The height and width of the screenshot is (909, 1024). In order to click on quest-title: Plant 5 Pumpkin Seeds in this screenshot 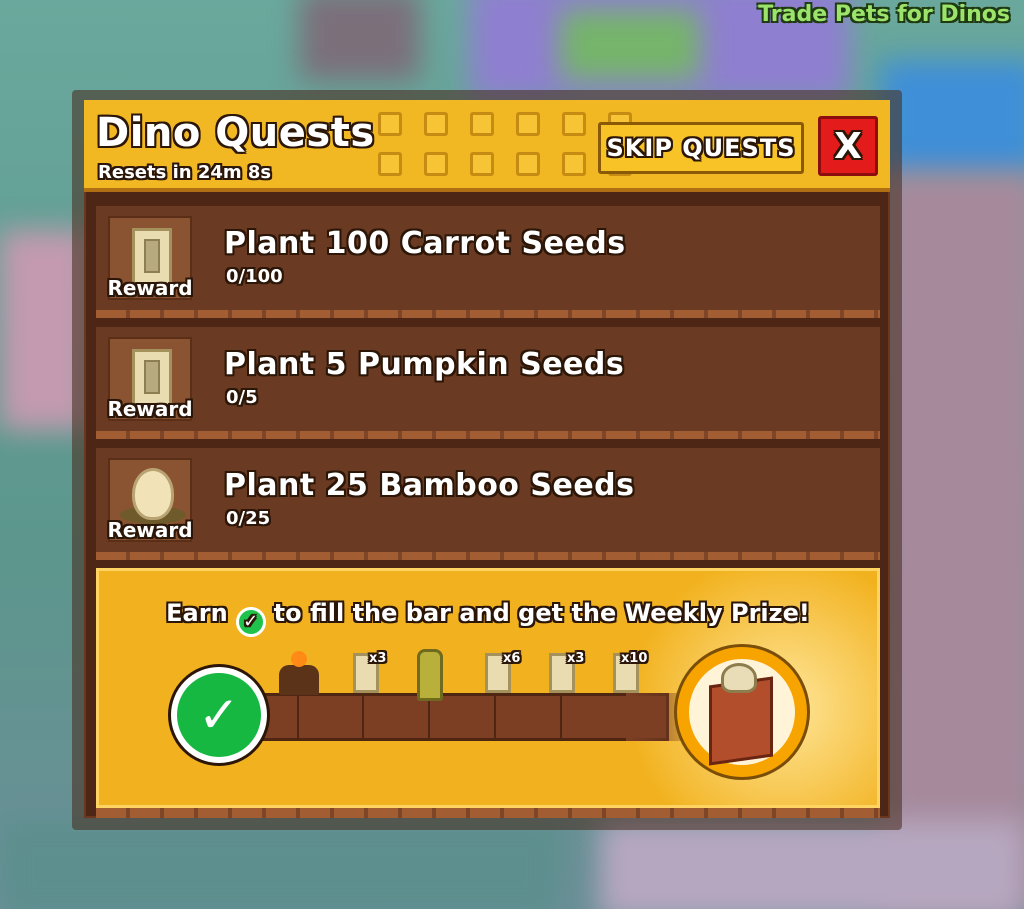, I will do `click(424, 364)`.